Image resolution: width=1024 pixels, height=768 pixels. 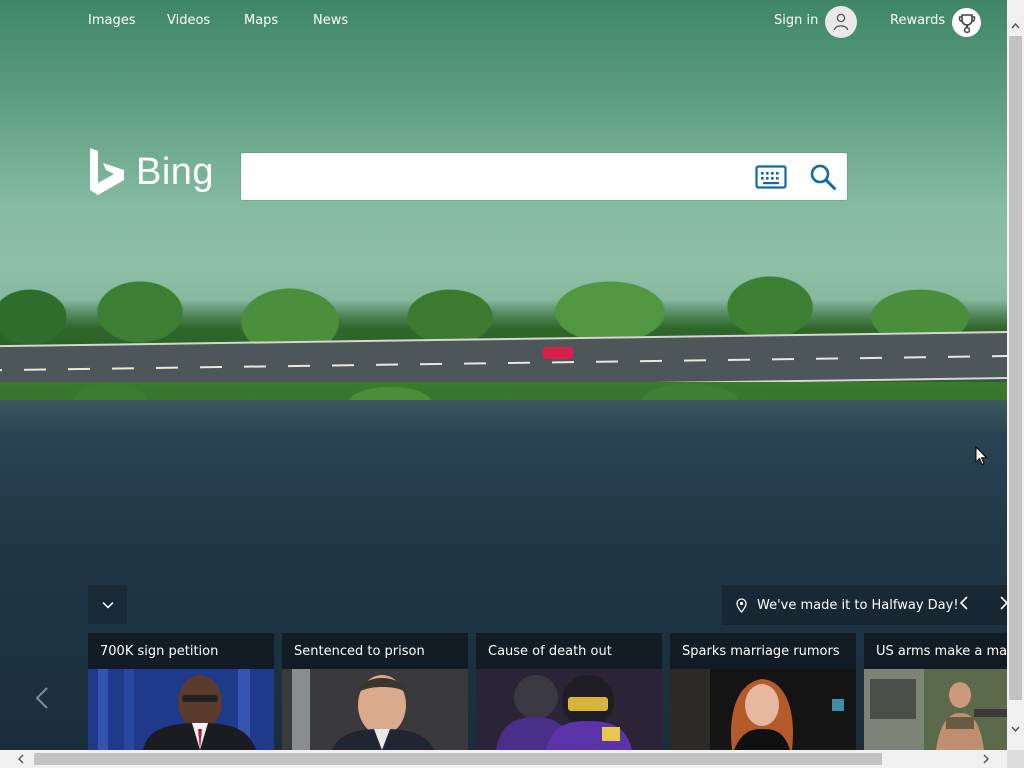 I want to click on mouse-cursor-icon, so click(x=981, y=456).